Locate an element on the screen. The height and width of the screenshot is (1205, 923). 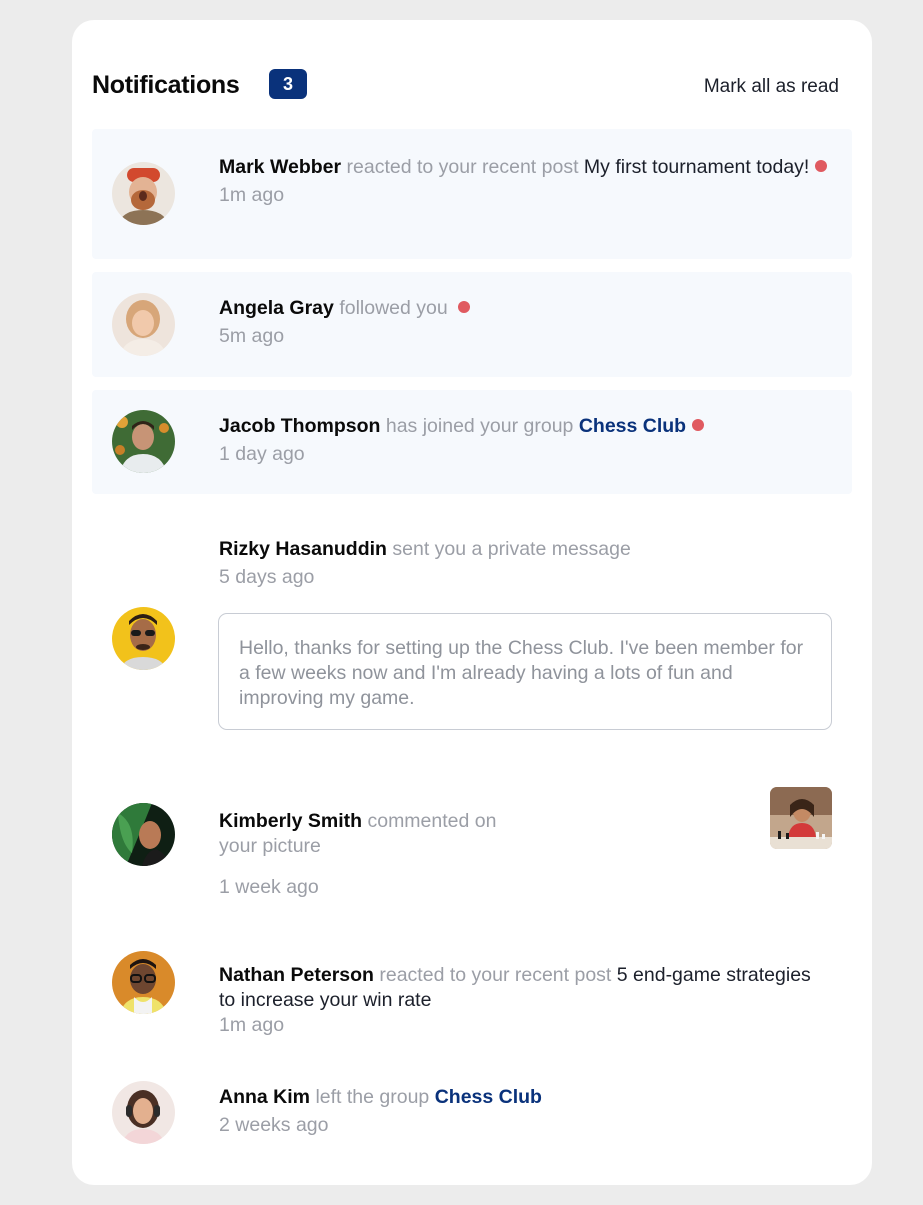
user-name: Rizky Hasanuddin is located at coordinates (303, 549).